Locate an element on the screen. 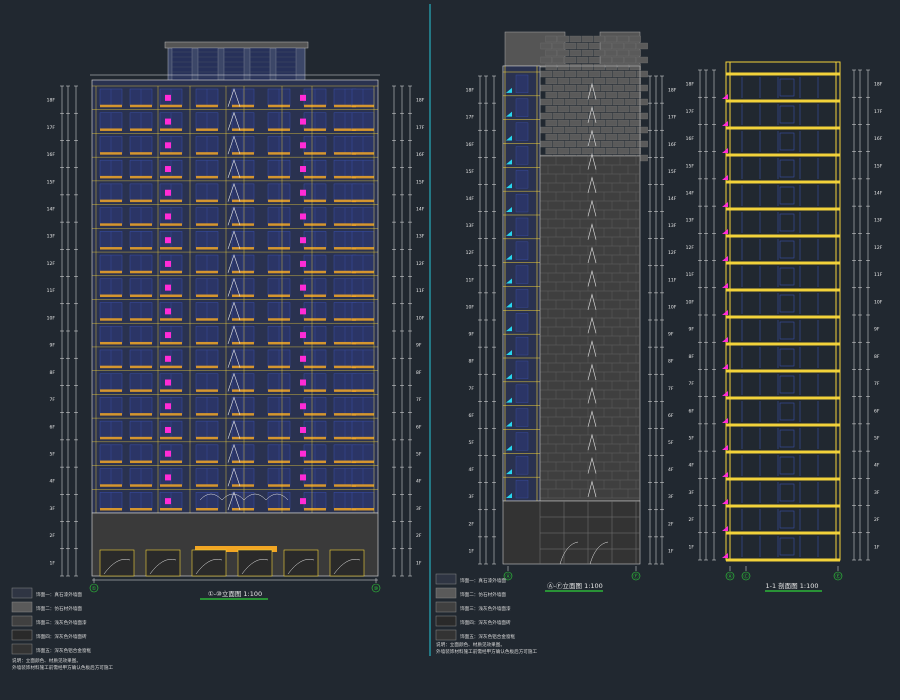 The height and width of the screenshot is (700, 900). floor-level-label: 12F is located at coordinates (672, 253).